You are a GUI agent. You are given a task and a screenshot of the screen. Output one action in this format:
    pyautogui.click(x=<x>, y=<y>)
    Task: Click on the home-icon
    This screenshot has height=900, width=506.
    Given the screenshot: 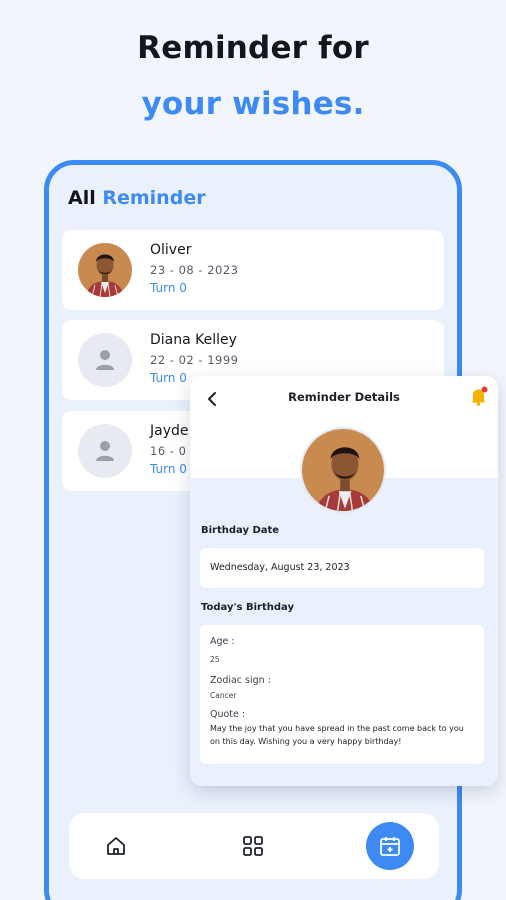 What is the action you would take?
    pyautogui.click(x=116, y=846)
    